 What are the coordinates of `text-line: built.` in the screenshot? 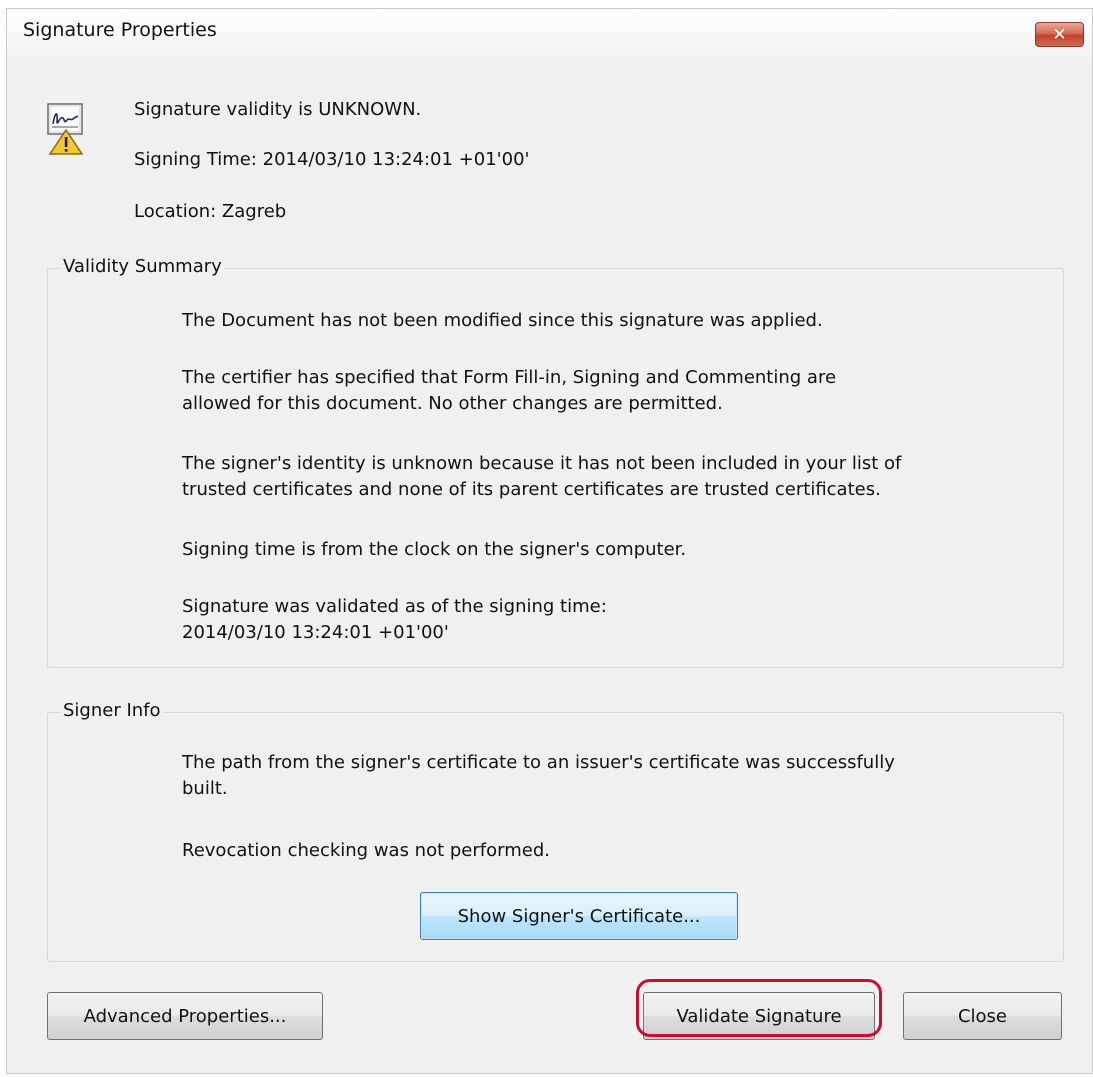 It's located at (205, 788).